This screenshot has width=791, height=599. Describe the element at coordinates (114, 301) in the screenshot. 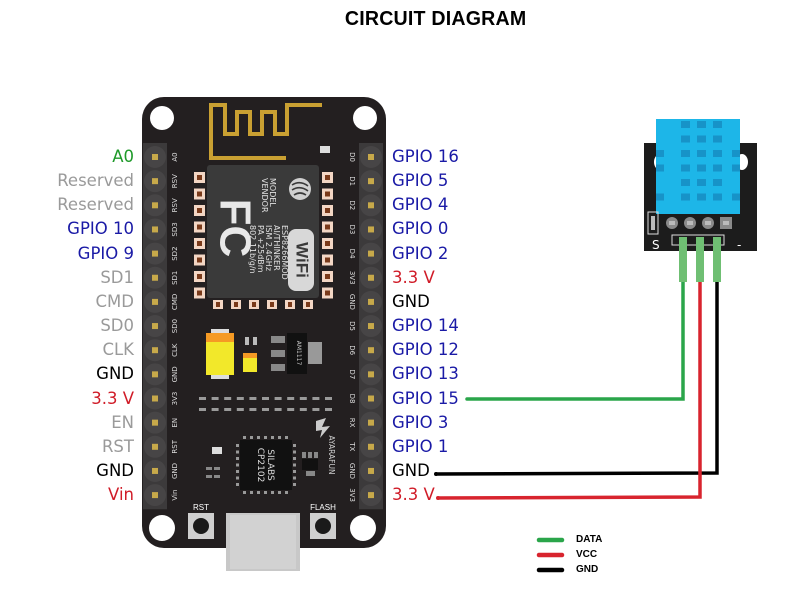

I see `left-pin-label: CMD` at that location.